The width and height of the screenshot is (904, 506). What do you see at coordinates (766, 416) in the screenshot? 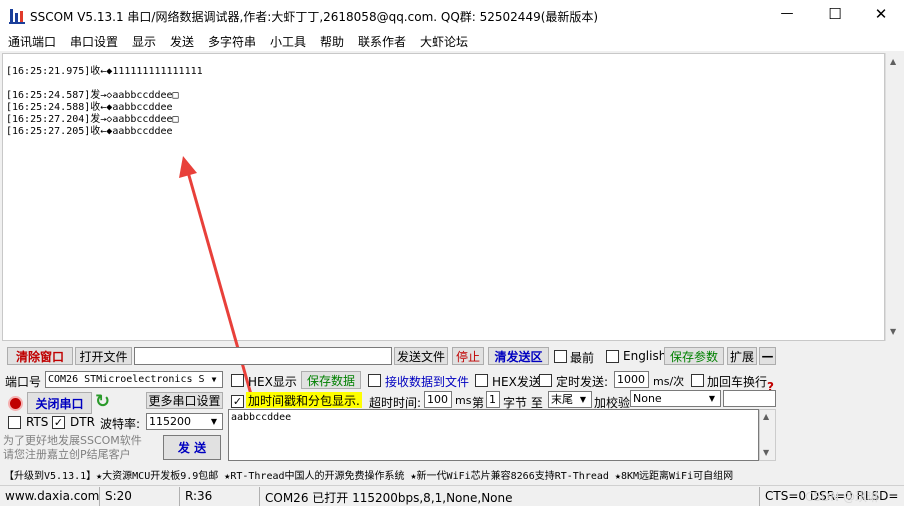
I see `scroll-up-icon: ▲` at bounding box center [766, 416].